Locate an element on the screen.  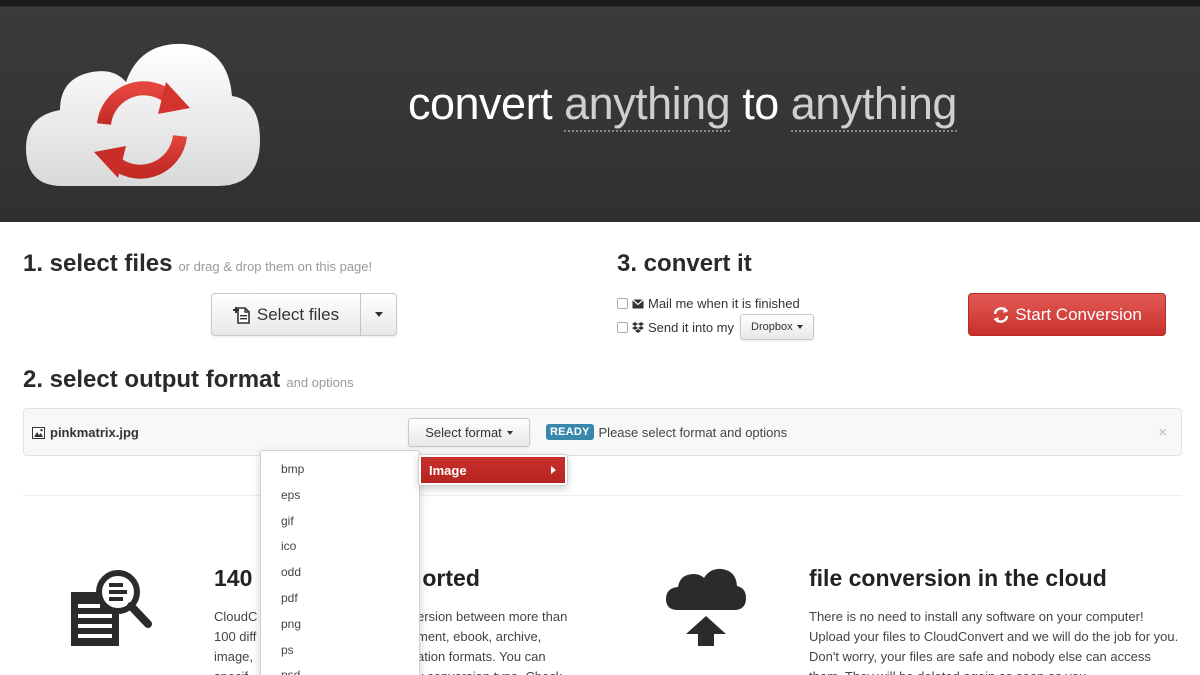
format-option-ps: ps is located at coordinates (340, 651).